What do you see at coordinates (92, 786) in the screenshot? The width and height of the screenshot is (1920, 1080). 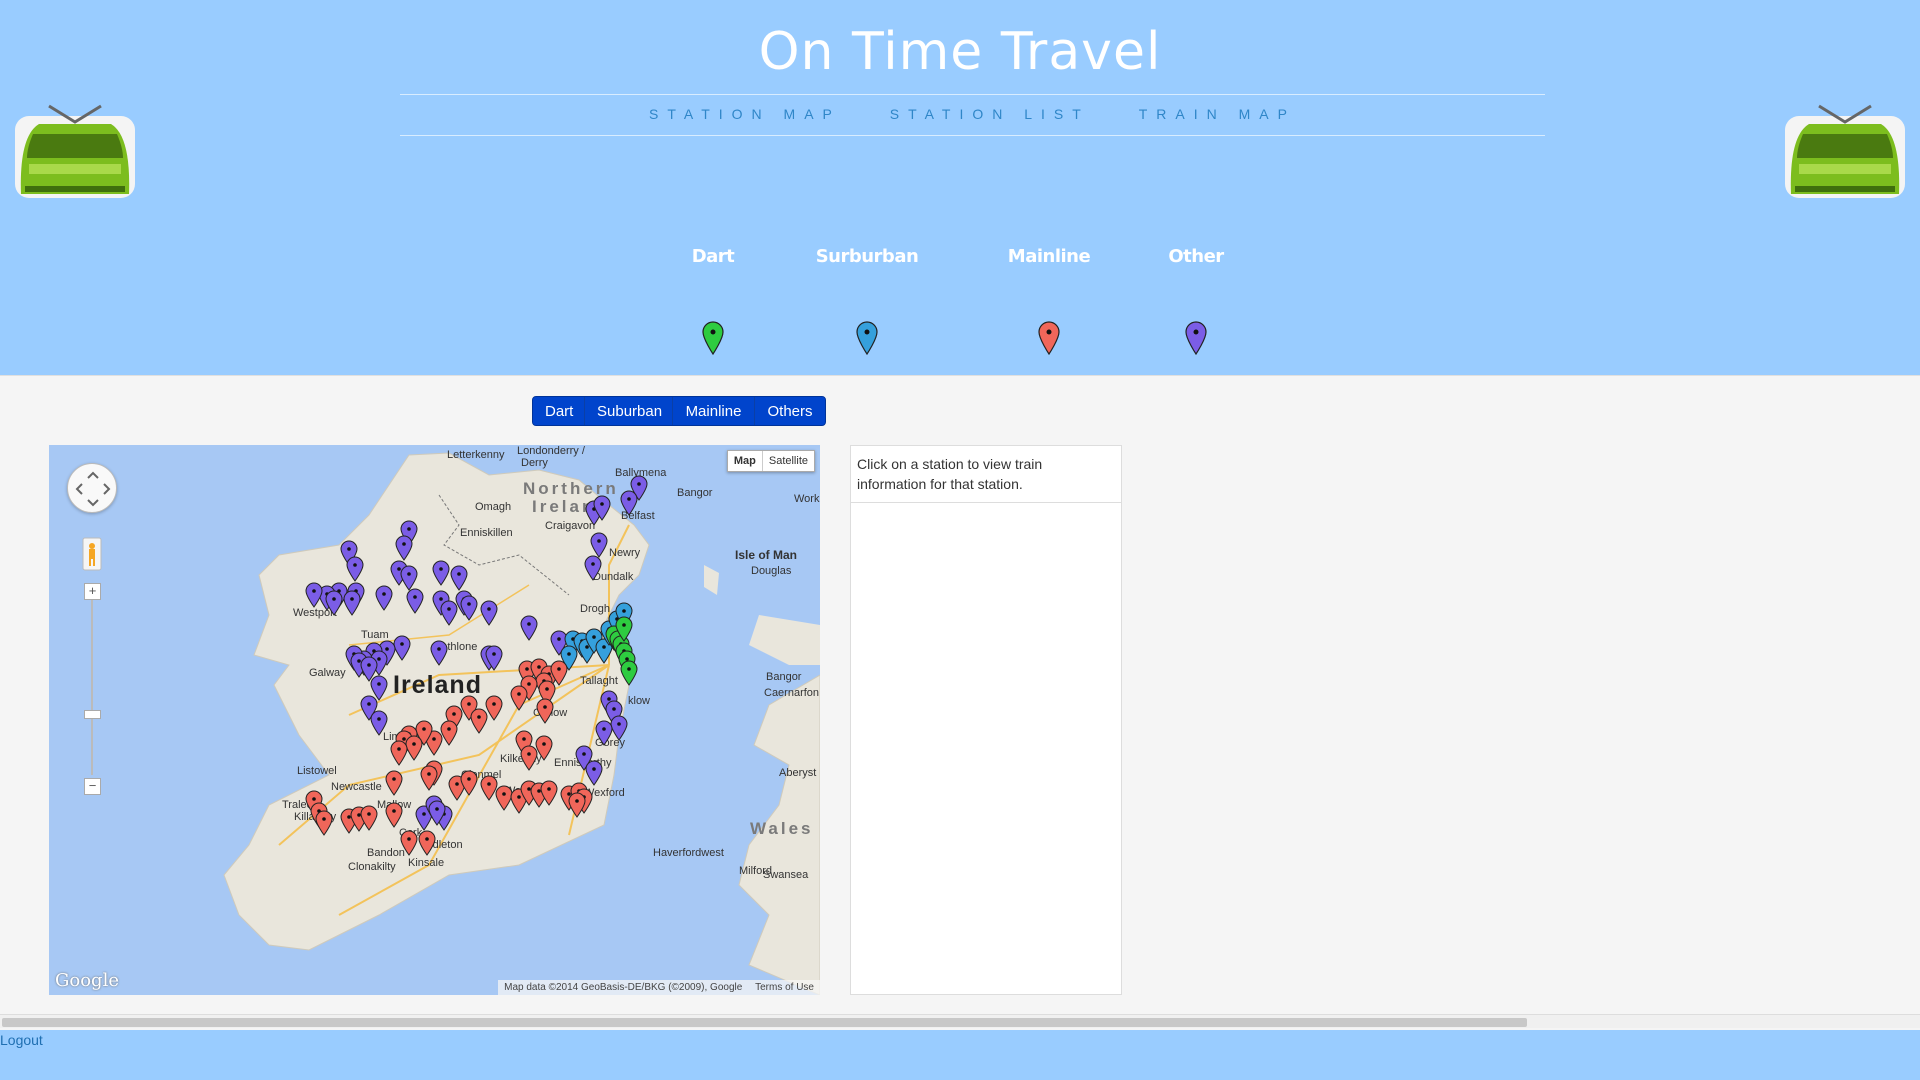 I see `zoom-out-button: −` at bounding box center [92, 786].